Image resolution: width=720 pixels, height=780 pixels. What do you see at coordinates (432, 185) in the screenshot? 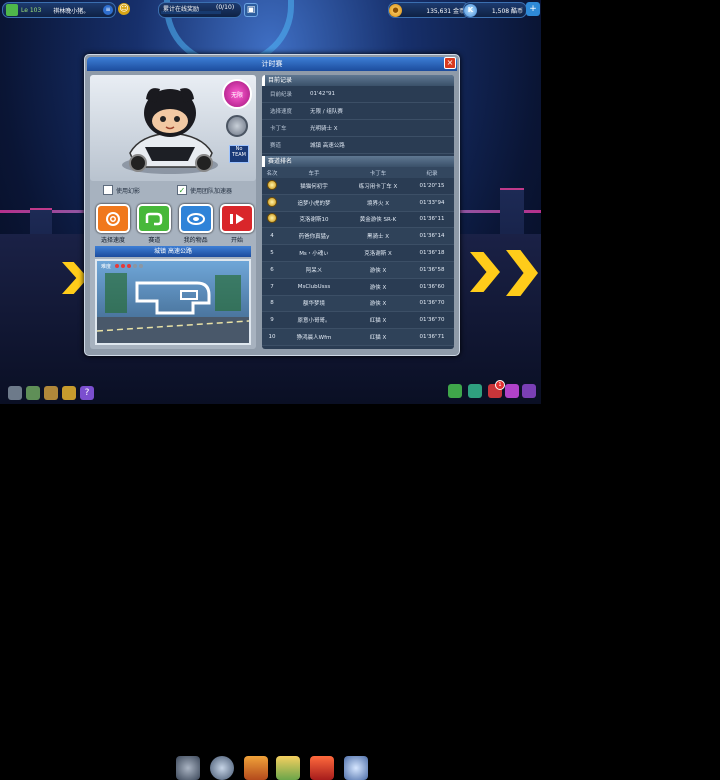
I see `record-time: 01'20"15` at bounding box center [432, 185].